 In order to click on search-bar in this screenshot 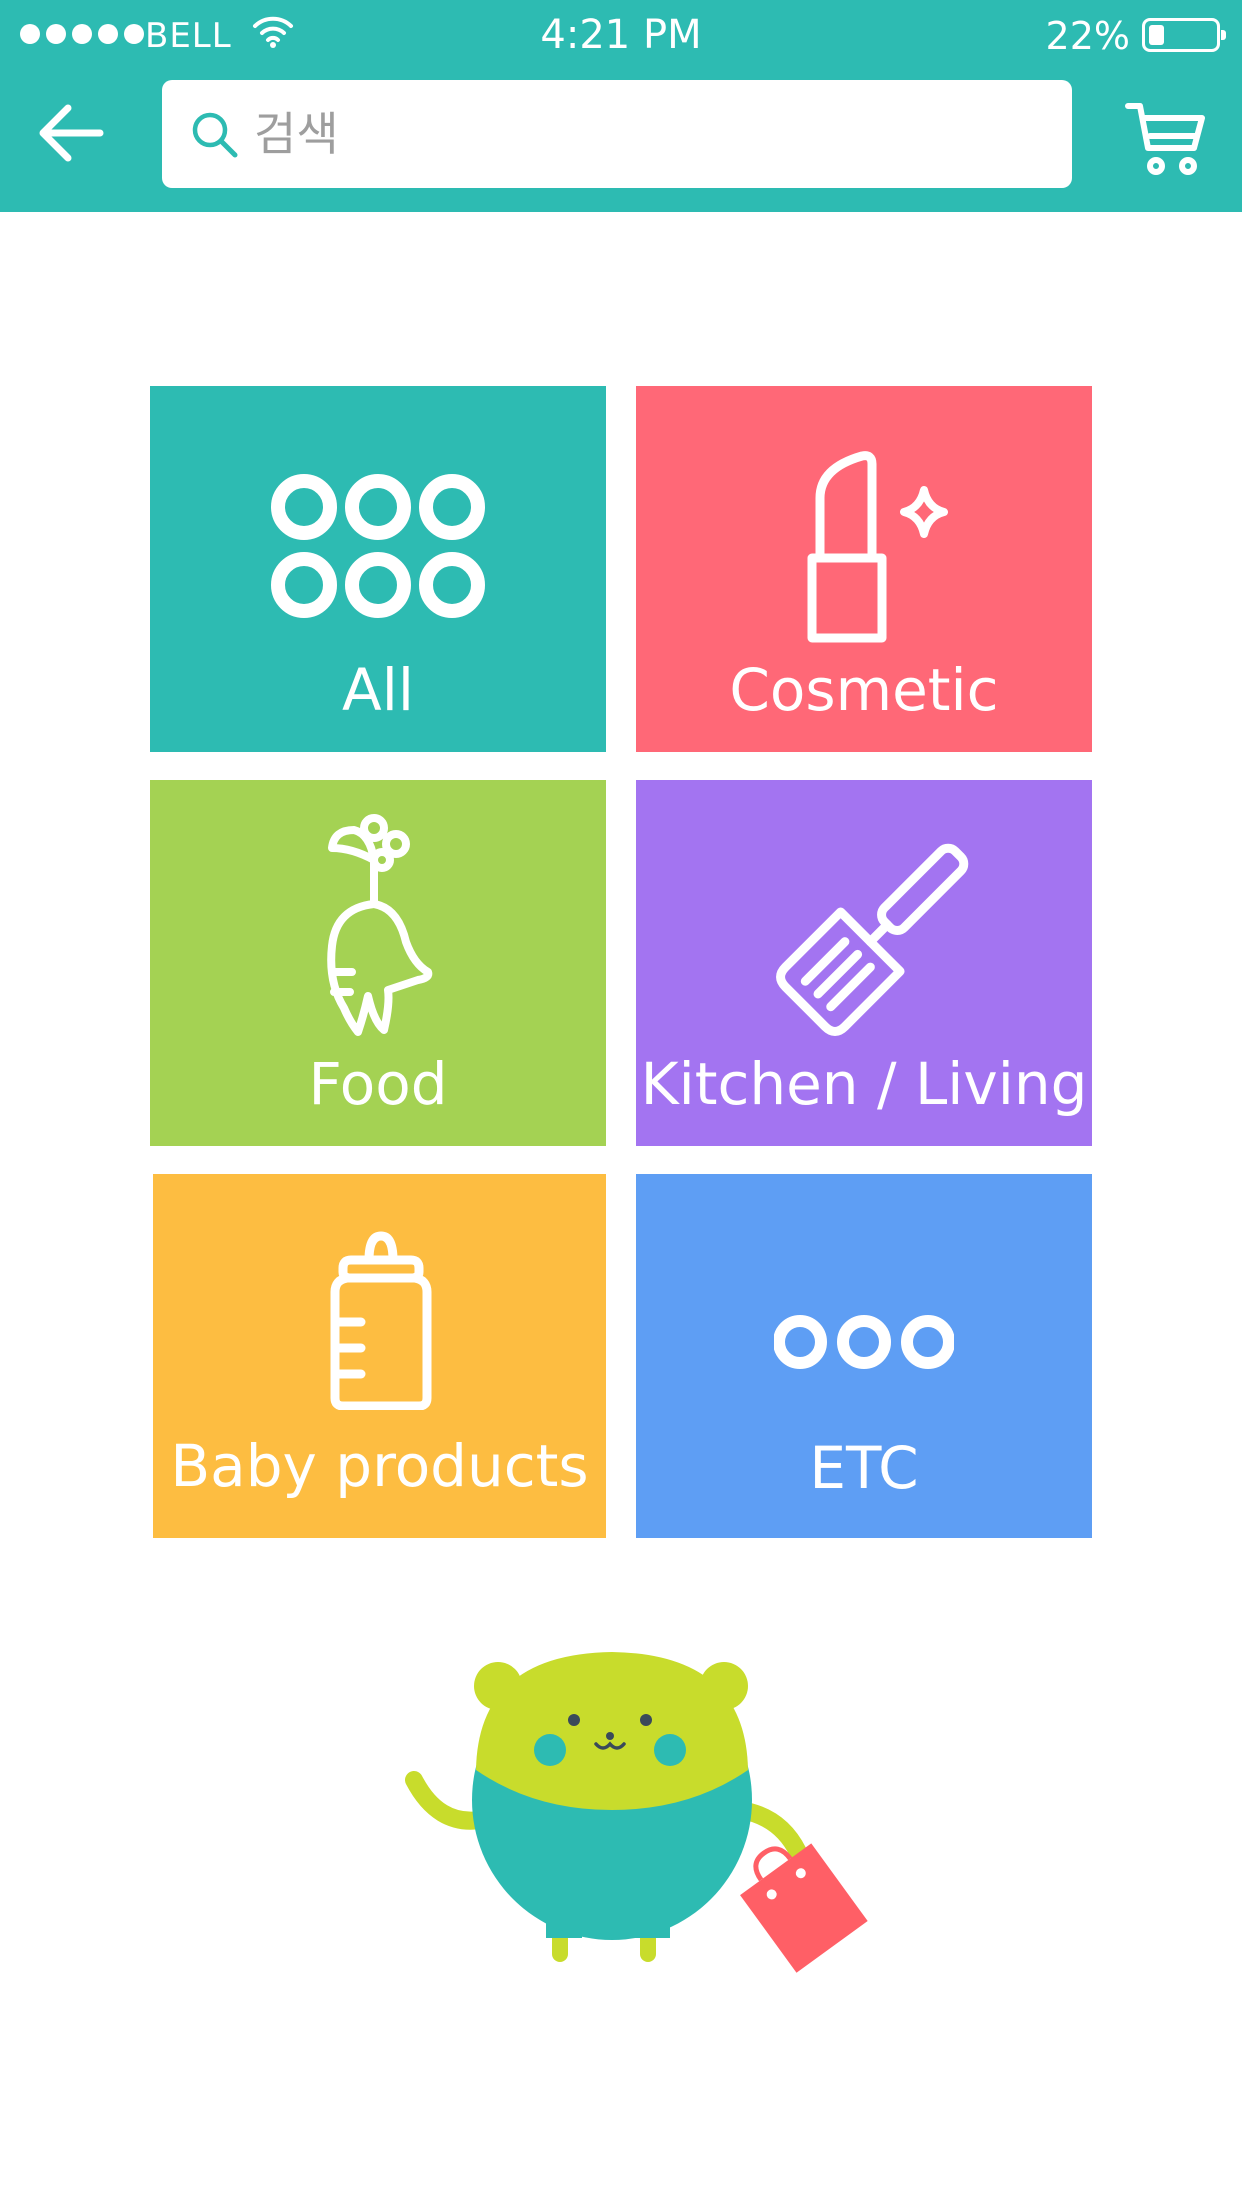, I will do `click(617, 134)`.